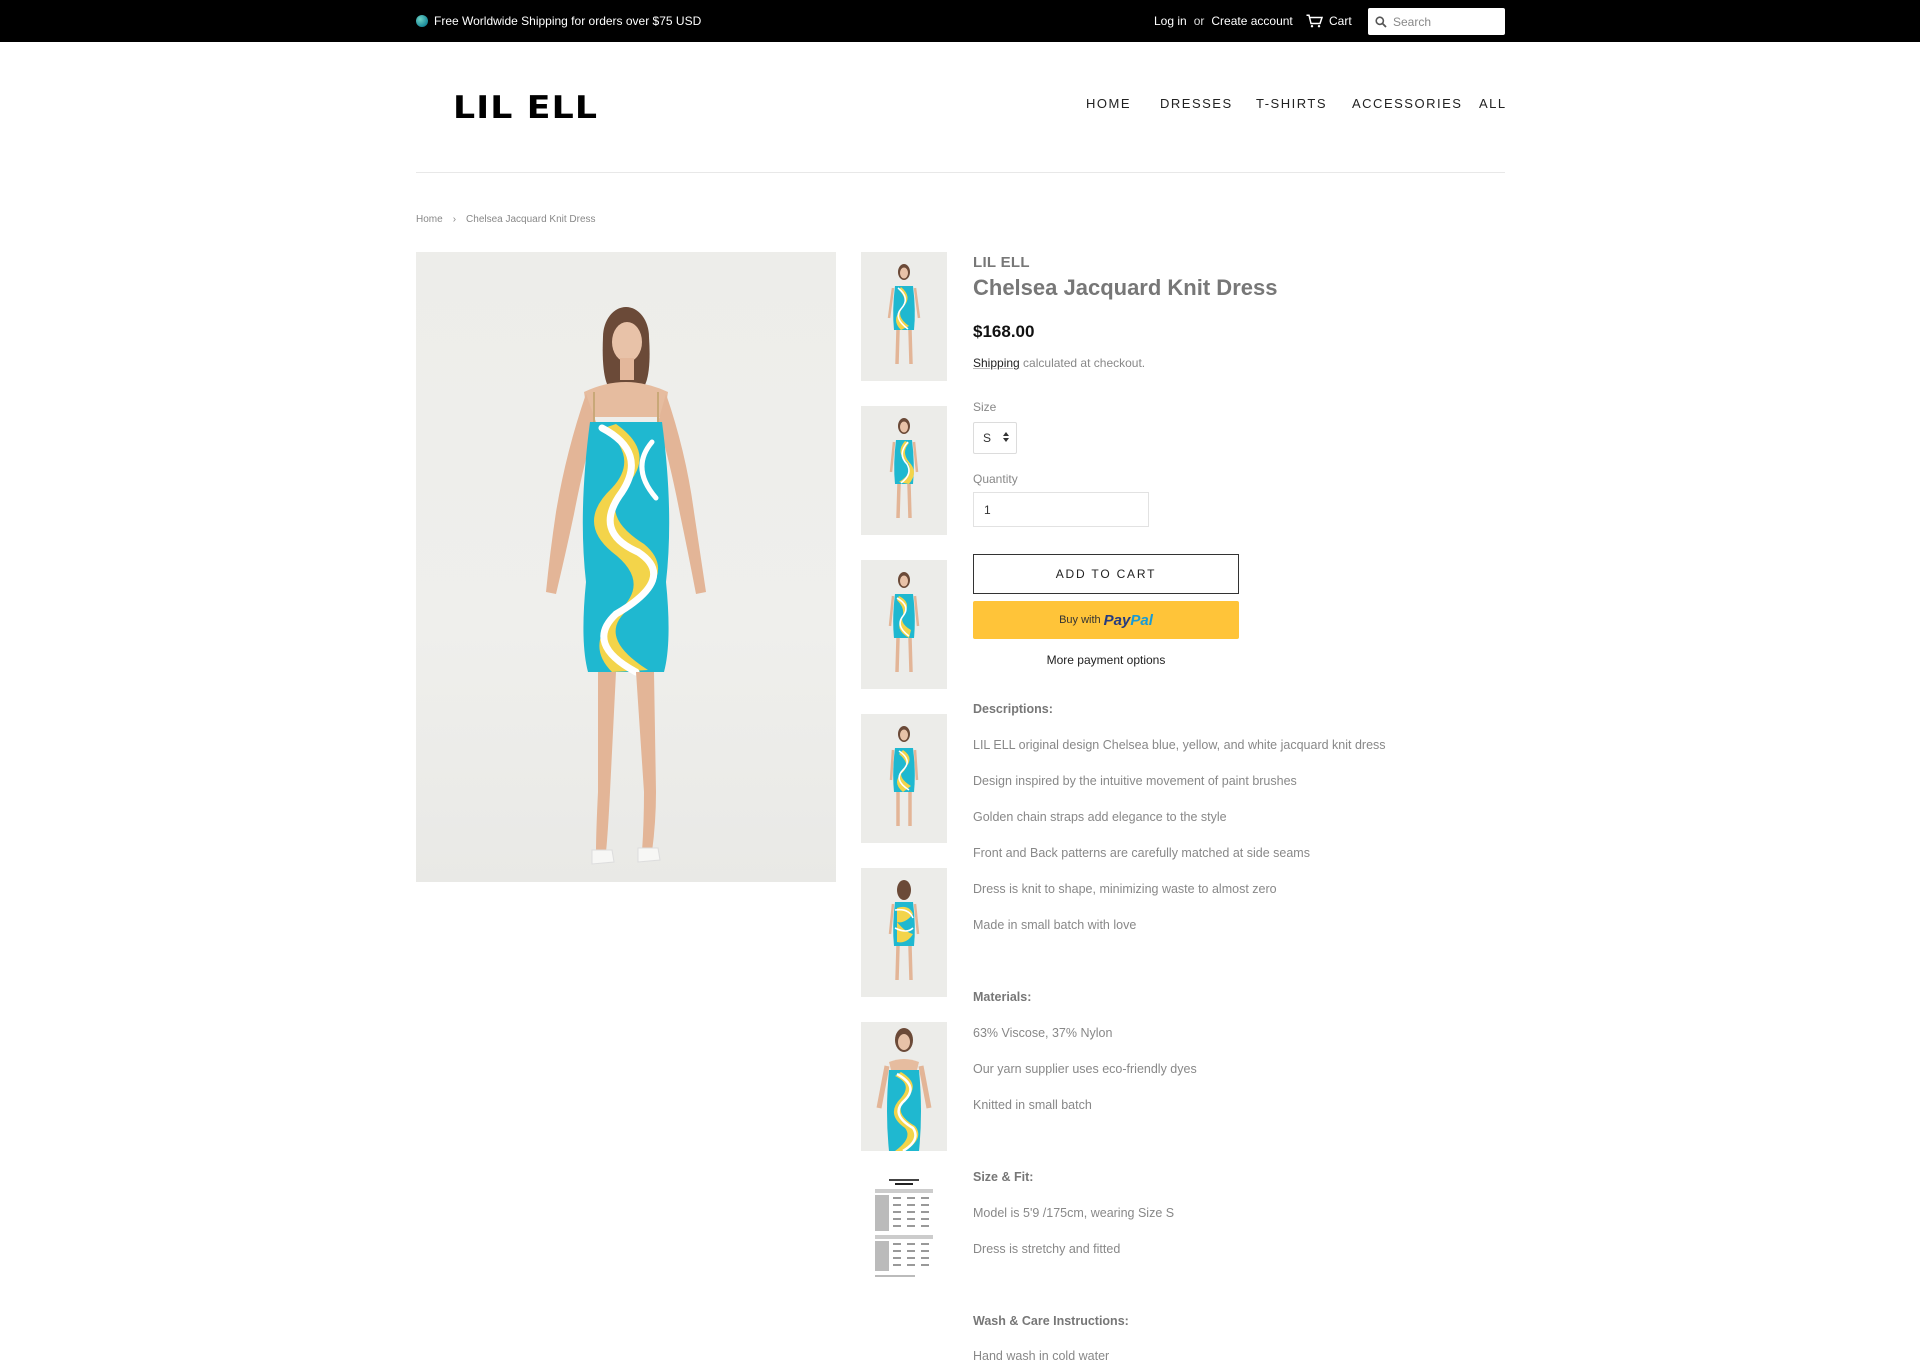 The image size is (1920, 1365). I want to click on breadcrumb: Home › Chelsea Jacquard Knit Dress, so click(506, 219).